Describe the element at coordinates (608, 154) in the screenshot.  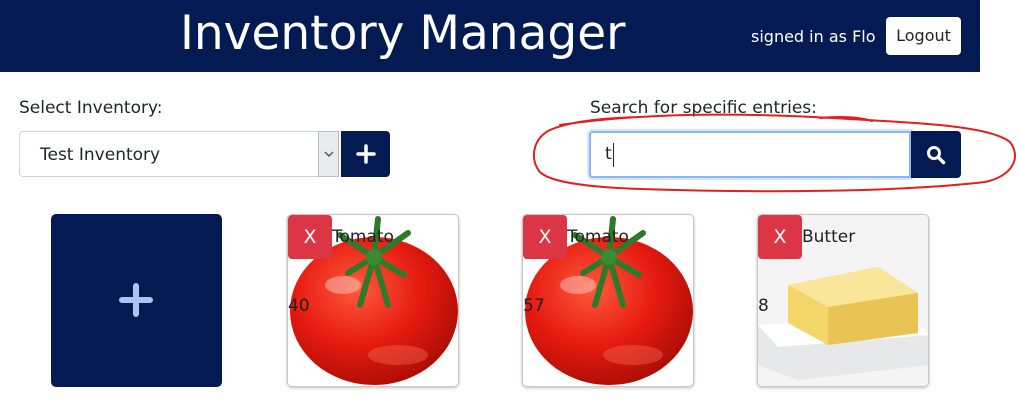
I see `search-input-value: t` at that location.